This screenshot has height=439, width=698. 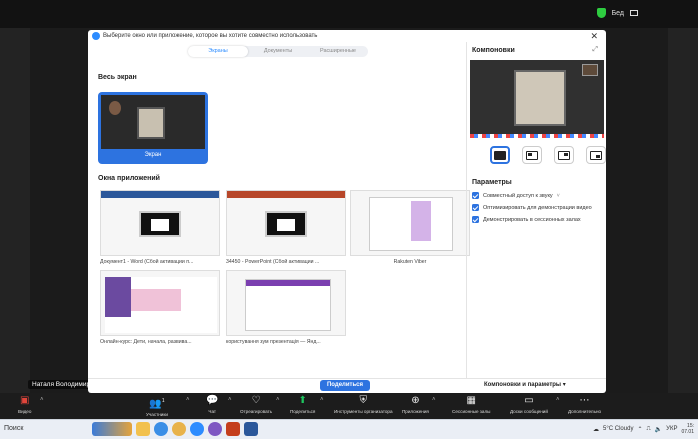 What do you see at coordinates (129, 178) in the screenshot?
I see `app-windows-title: Окна приложений` at bounding box center [129, 178].